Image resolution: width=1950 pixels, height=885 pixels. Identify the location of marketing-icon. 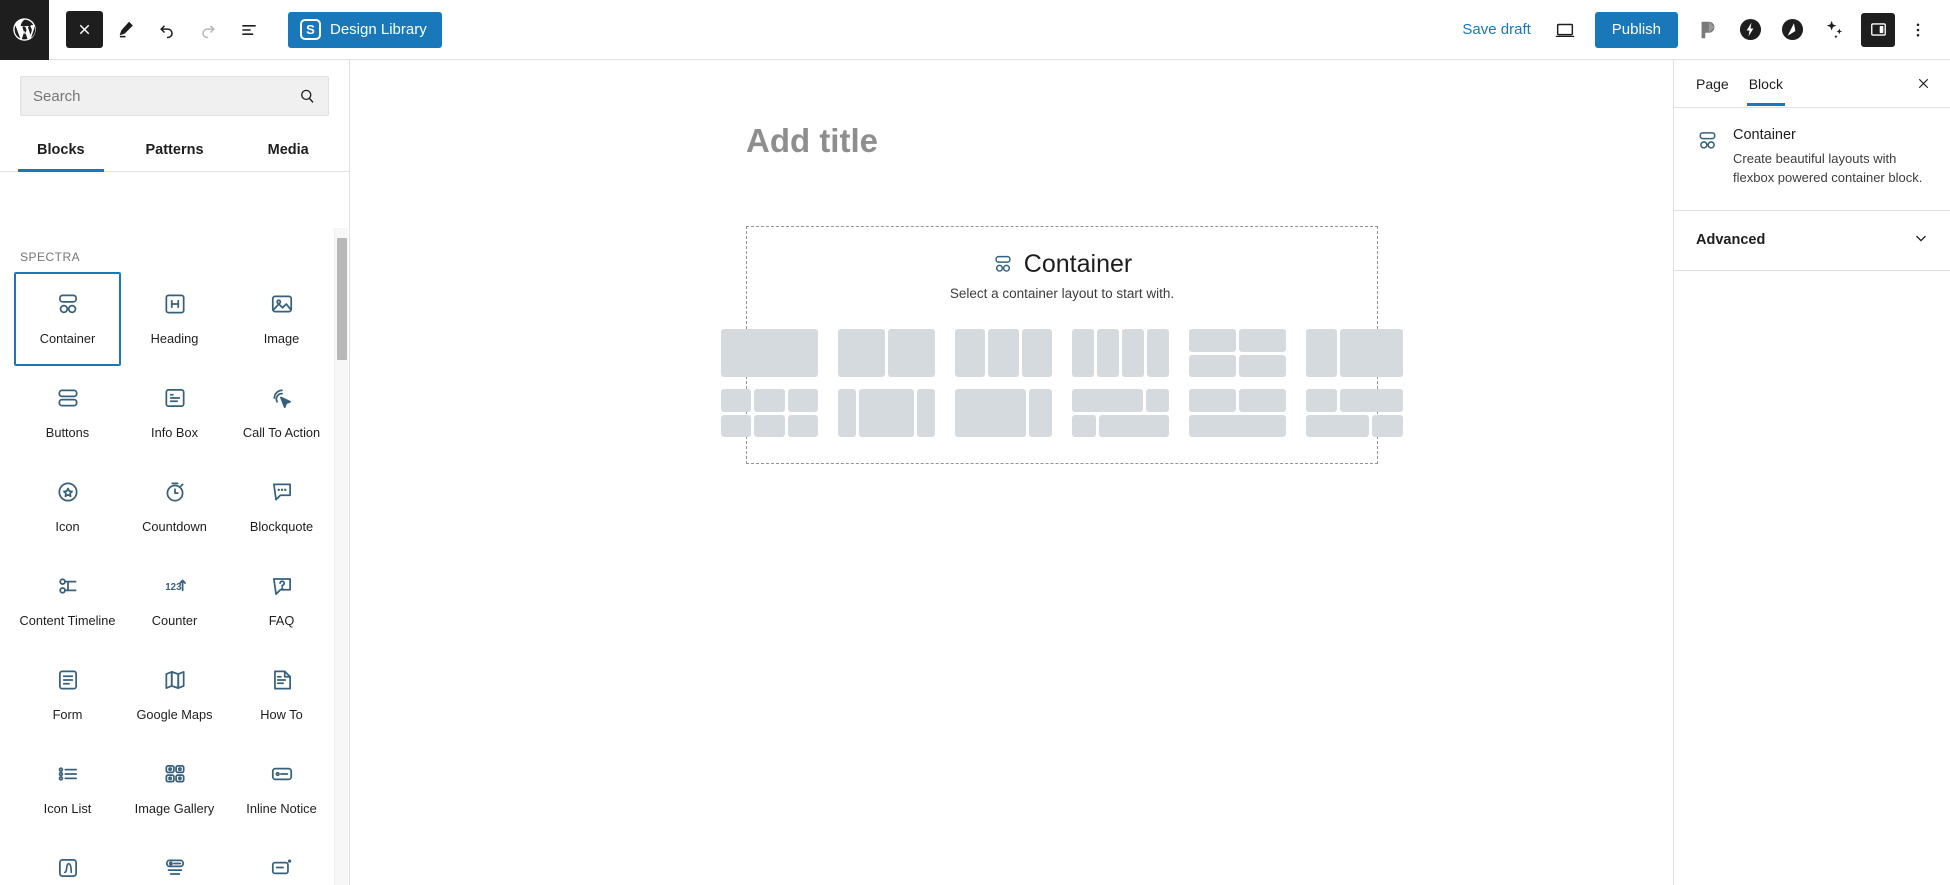
(175, 868).